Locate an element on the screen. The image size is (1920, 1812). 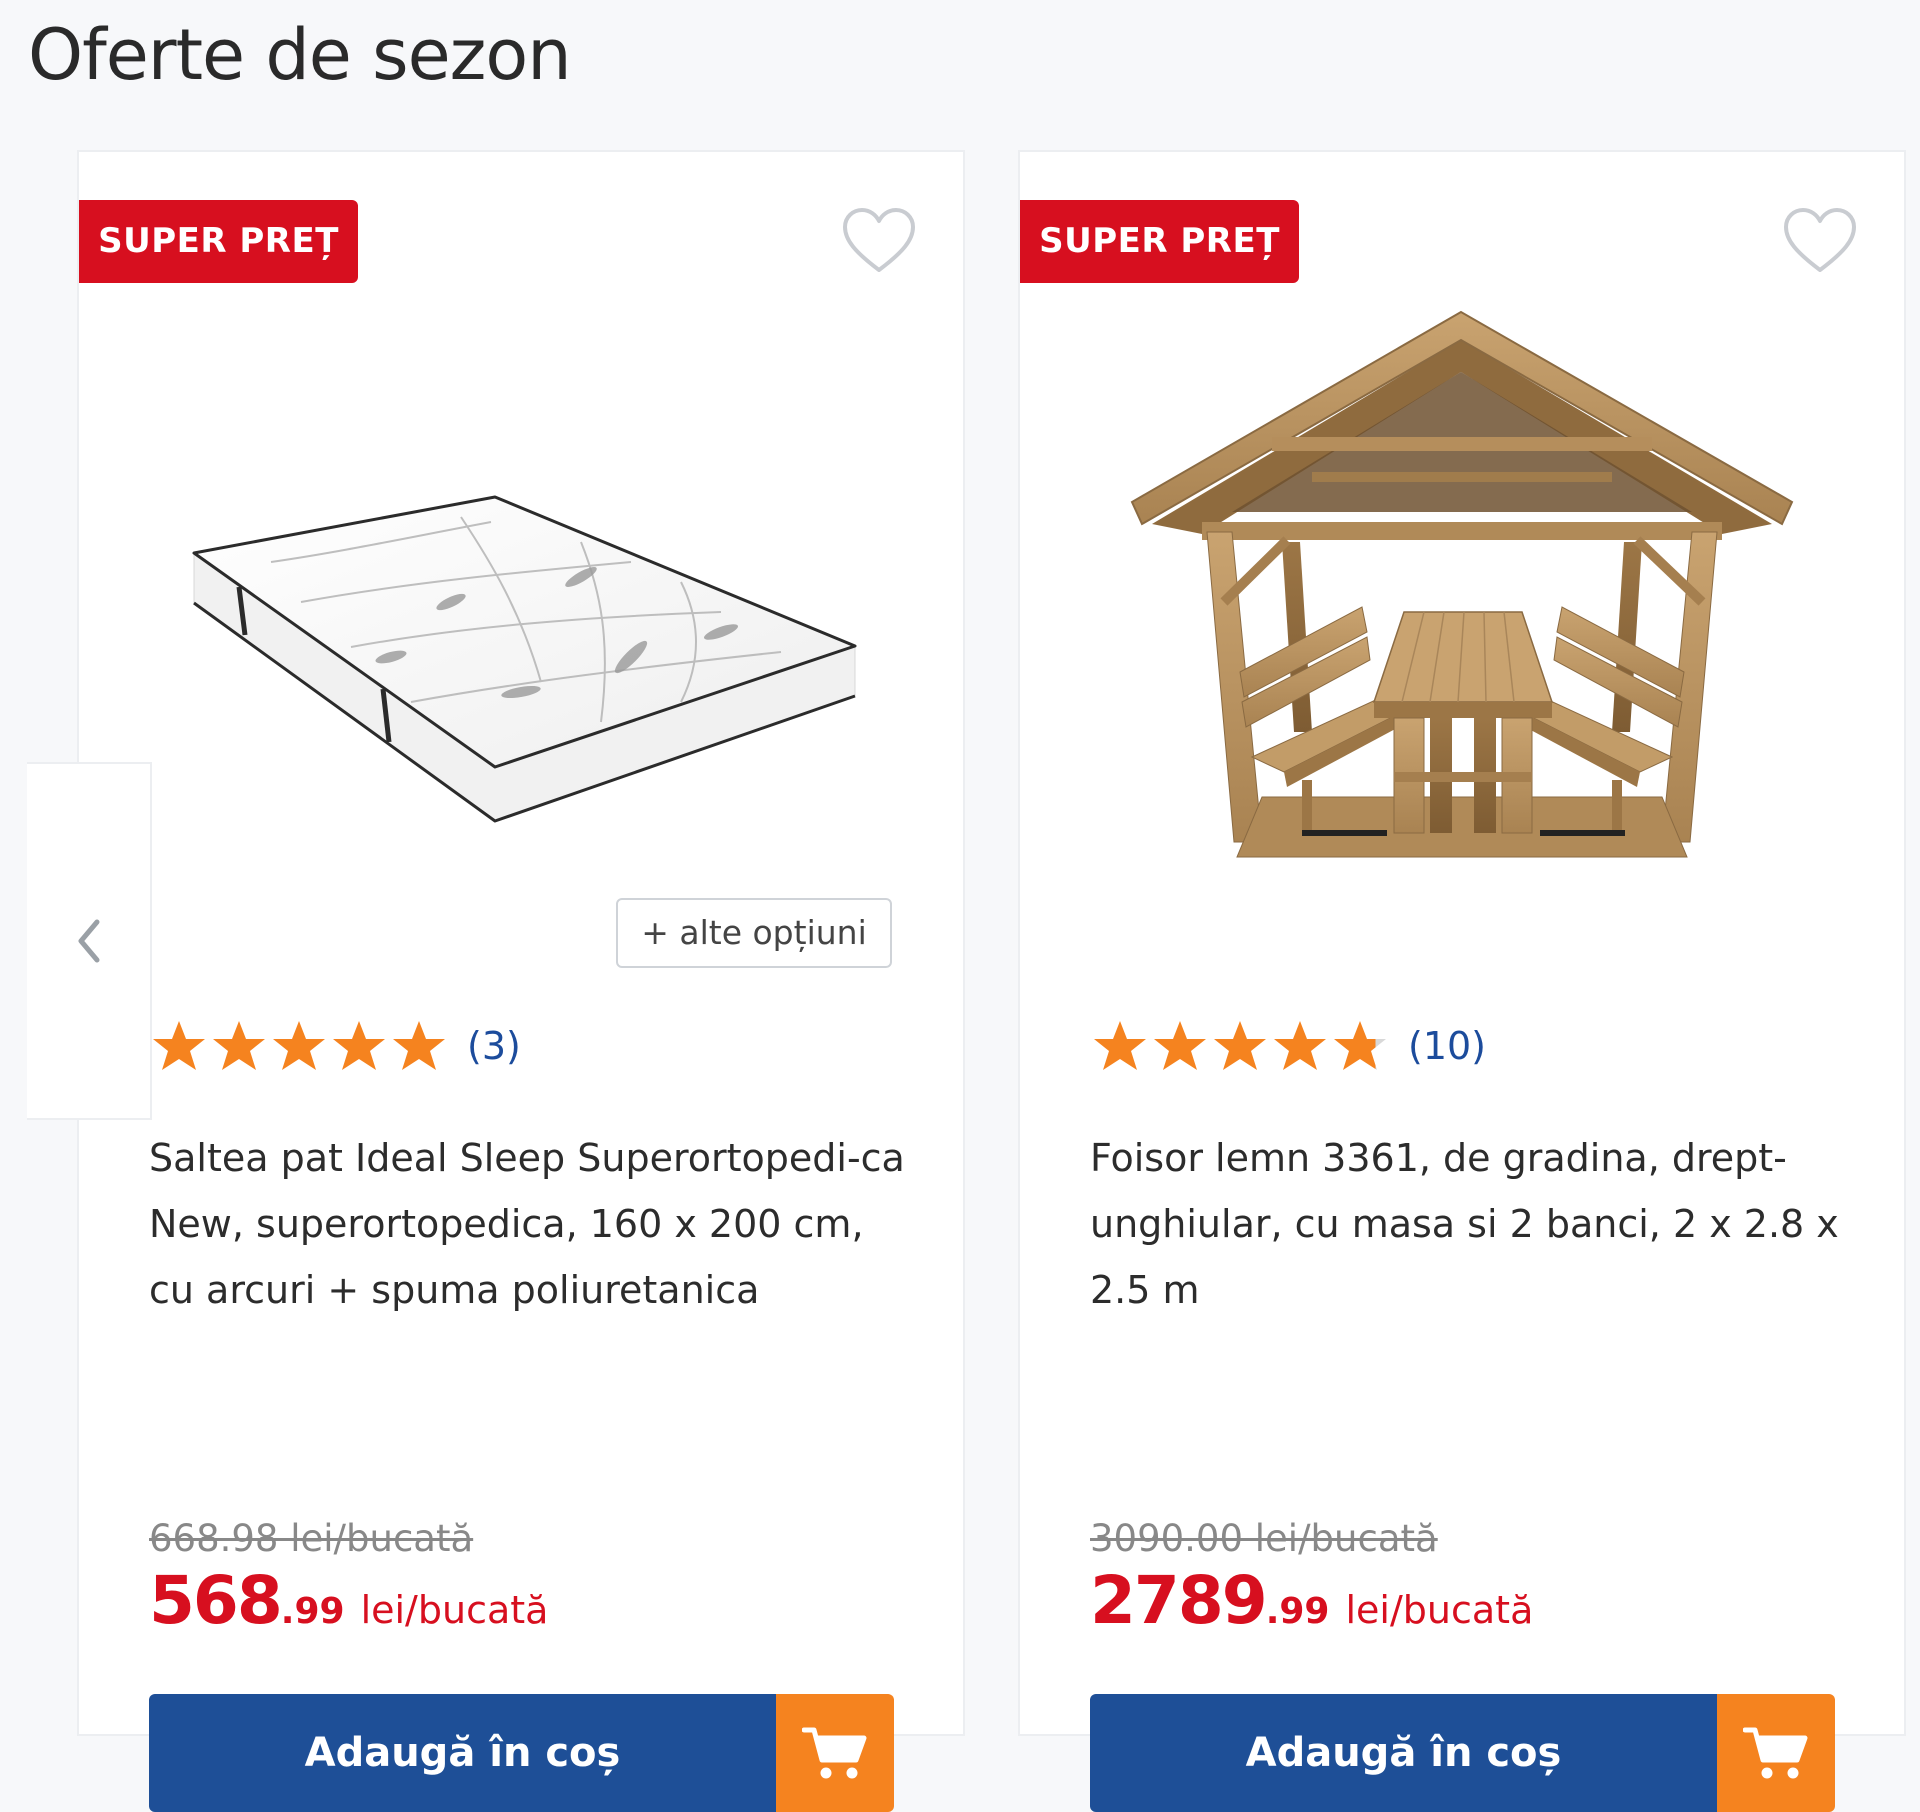
review-count-link: (3) is located at coordinates (494, 1046).